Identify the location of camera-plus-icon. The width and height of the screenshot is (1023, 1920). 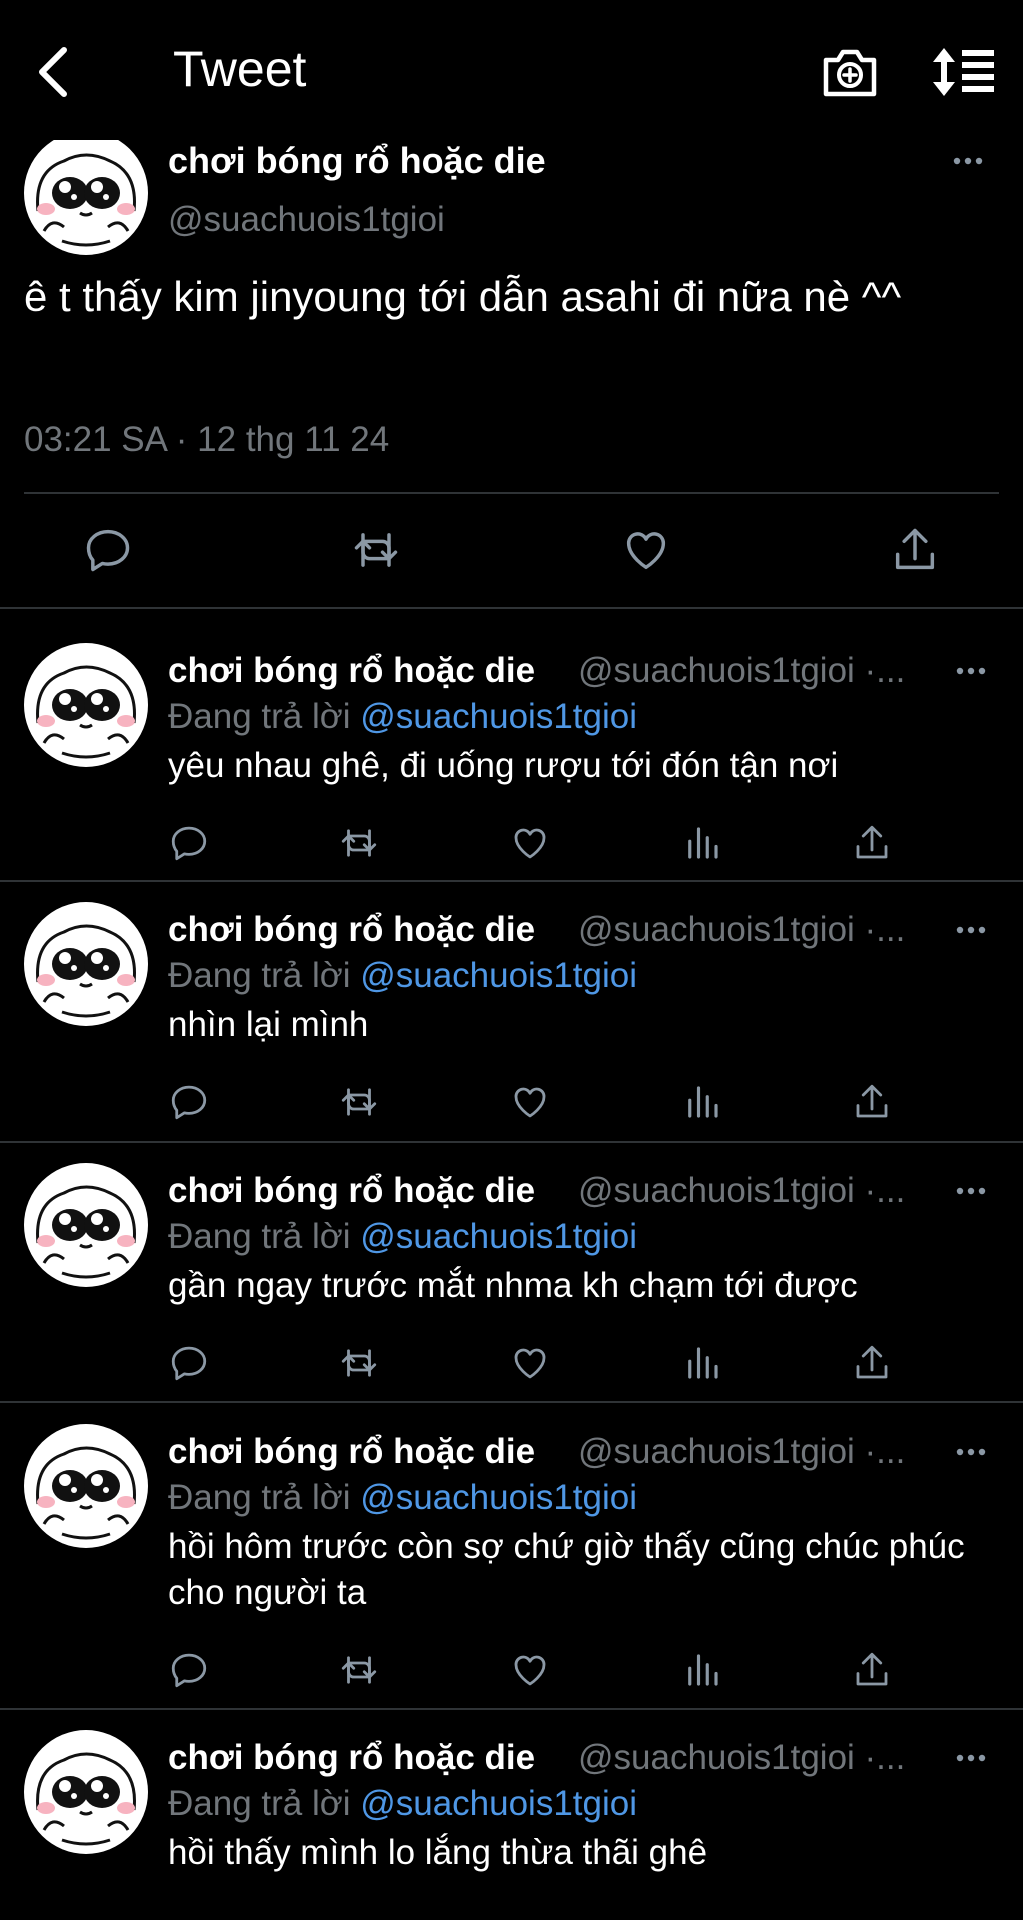
(850, 72).